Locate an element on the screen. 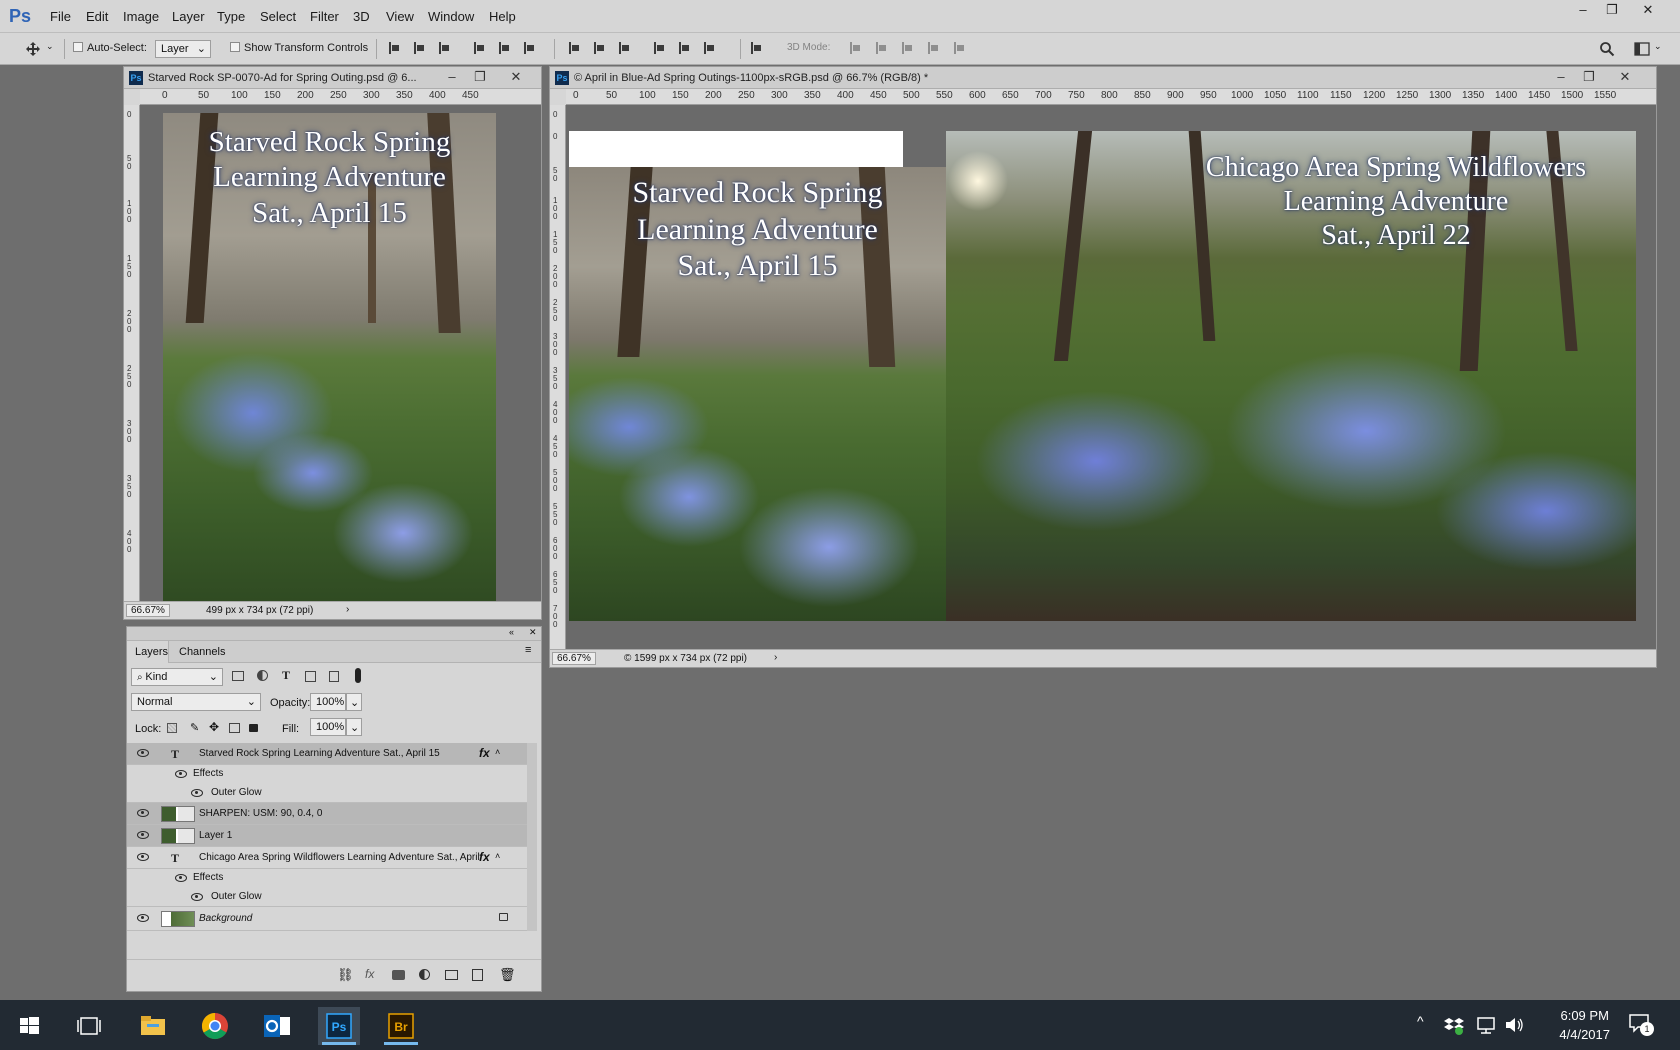 The width and height of the screenshot is (1680, 1050). distribute-hcenter-icon is located at coordinates (684, 48).